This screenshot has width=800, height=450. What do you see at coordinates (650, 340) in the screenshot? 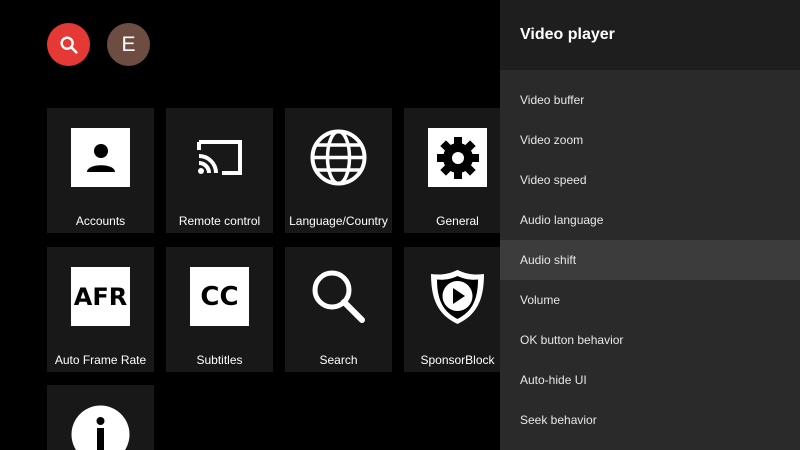
I see `menu-item-ok-button-behavior: OK button behavior` at bounding box center [650, 340].